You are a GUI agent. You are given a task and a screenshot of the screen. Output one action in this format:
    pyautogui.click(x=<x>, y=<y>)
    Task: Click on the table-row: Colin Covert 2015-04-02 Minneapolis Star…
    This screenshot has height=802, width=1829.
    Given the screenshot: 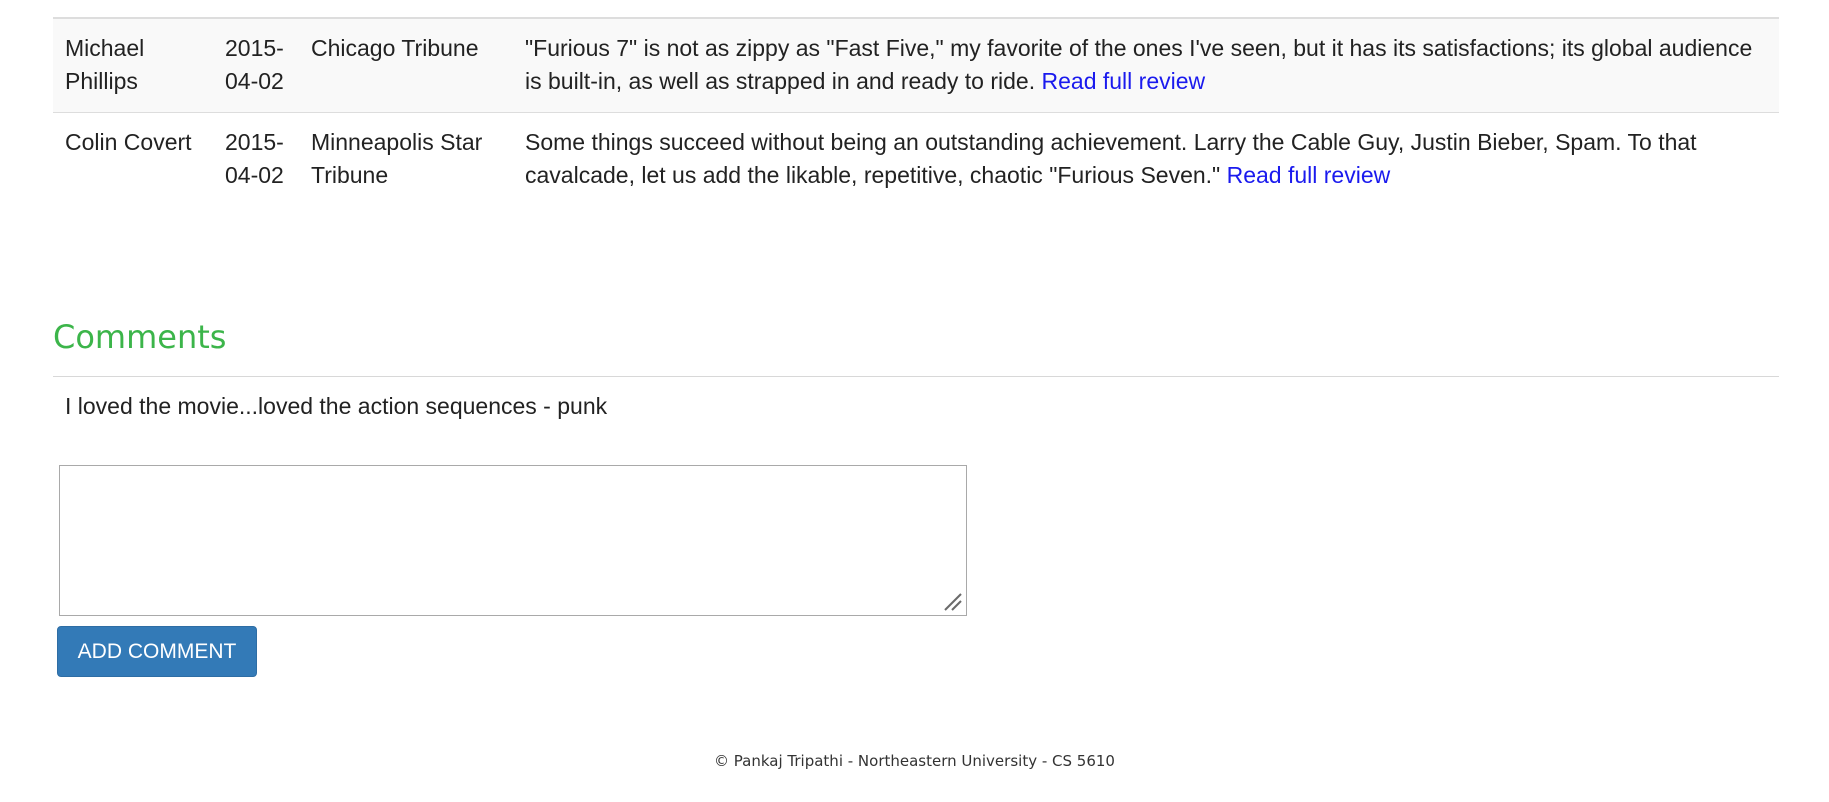 What is the action you would take?
    pyautogui.click(x=916, y=159)
    